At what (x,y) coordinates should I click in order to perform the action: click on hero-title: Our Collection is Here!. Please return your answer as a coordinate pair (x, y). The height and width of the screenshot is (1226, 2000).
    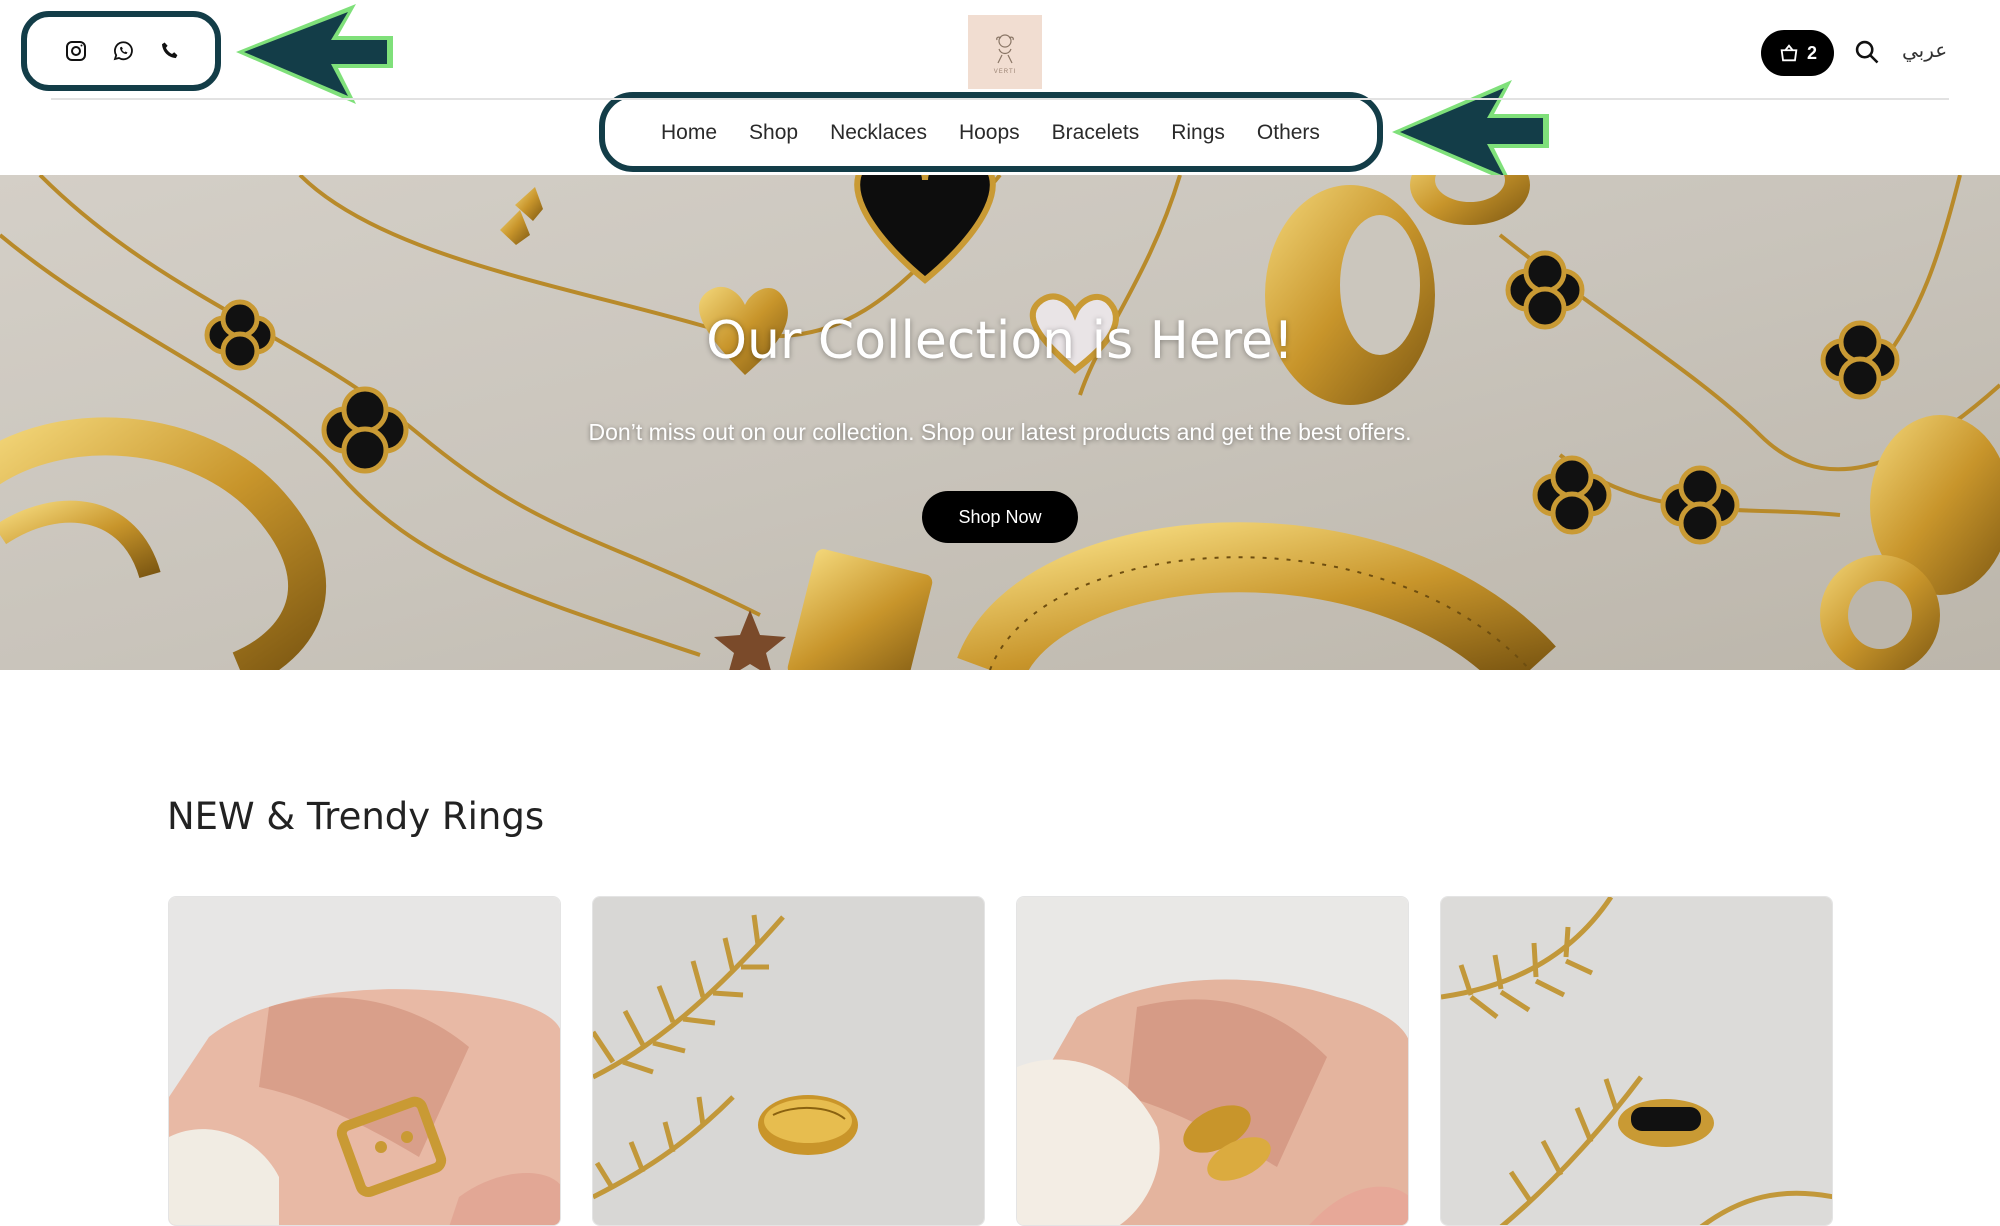
    Looking at the image, I should click on (1000, 341).